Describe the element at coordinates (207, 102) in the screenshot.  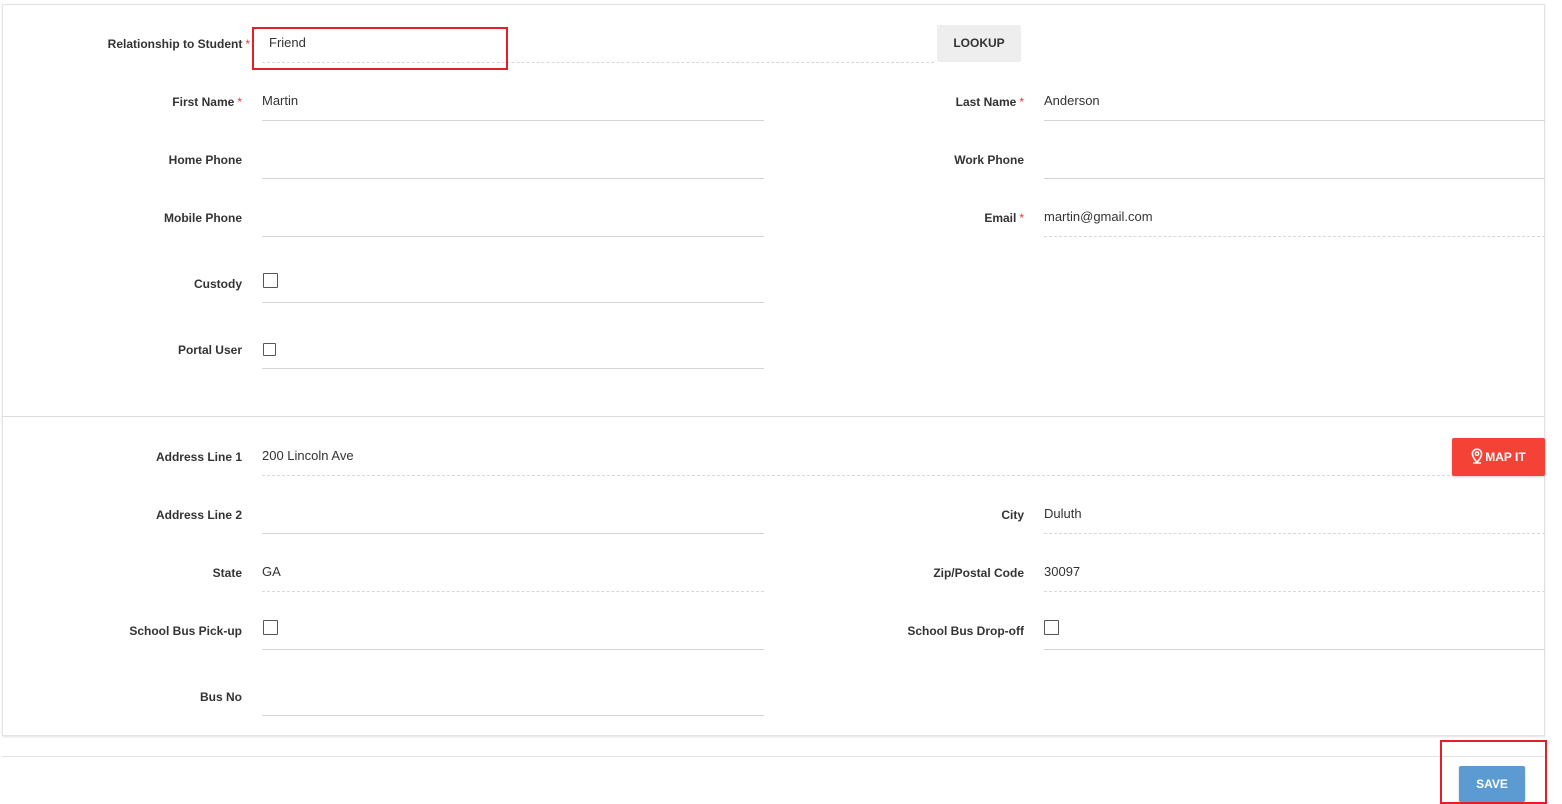
I see `first-name-label: First Name *` at that location.